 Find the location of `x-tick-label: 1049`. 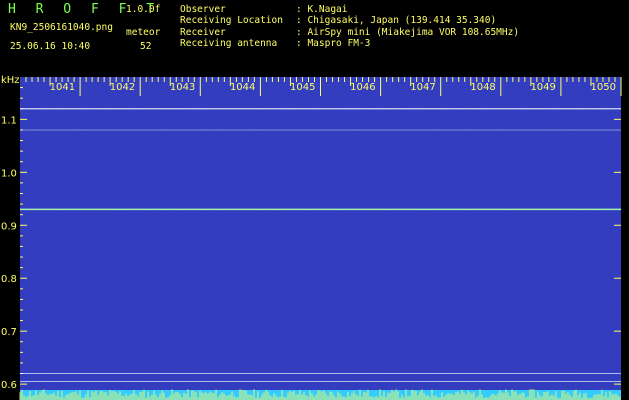

x-tick-label: 1049 is located at coordinates (542, 87).